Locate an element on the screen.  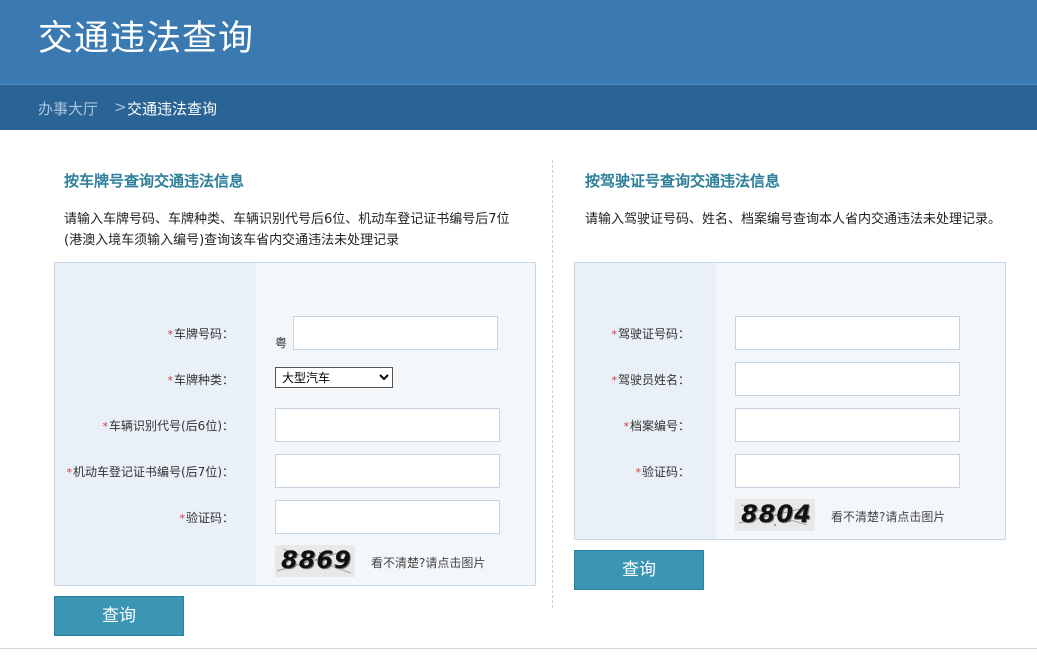
license-captcha-input is located at coordinates (847, 471).